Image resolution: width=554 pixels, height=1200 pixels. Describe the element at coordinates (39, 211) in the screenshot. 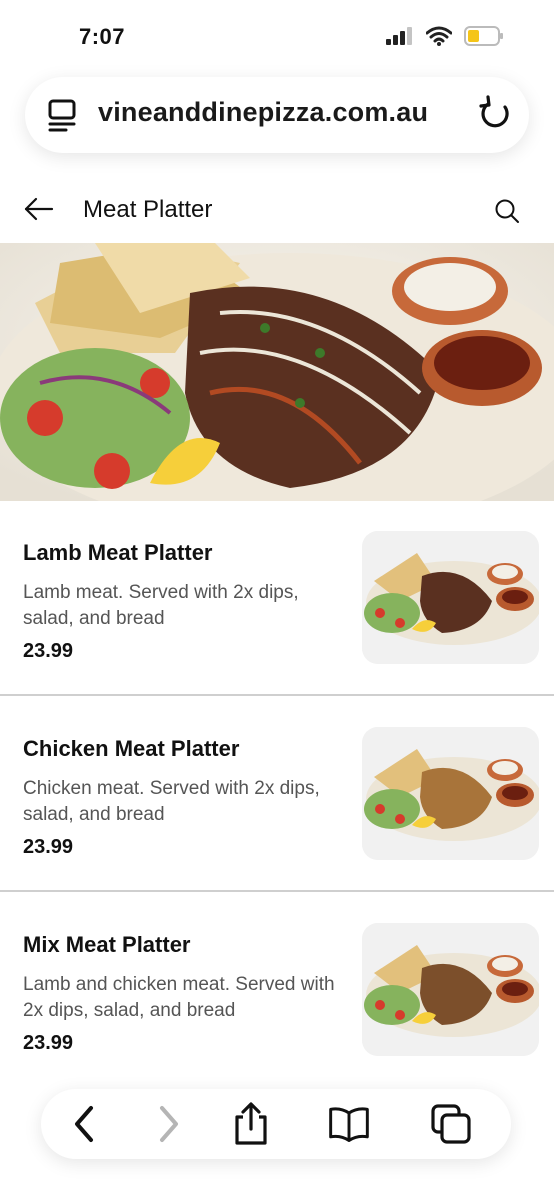

I see `back-arrow-icon` at that location.